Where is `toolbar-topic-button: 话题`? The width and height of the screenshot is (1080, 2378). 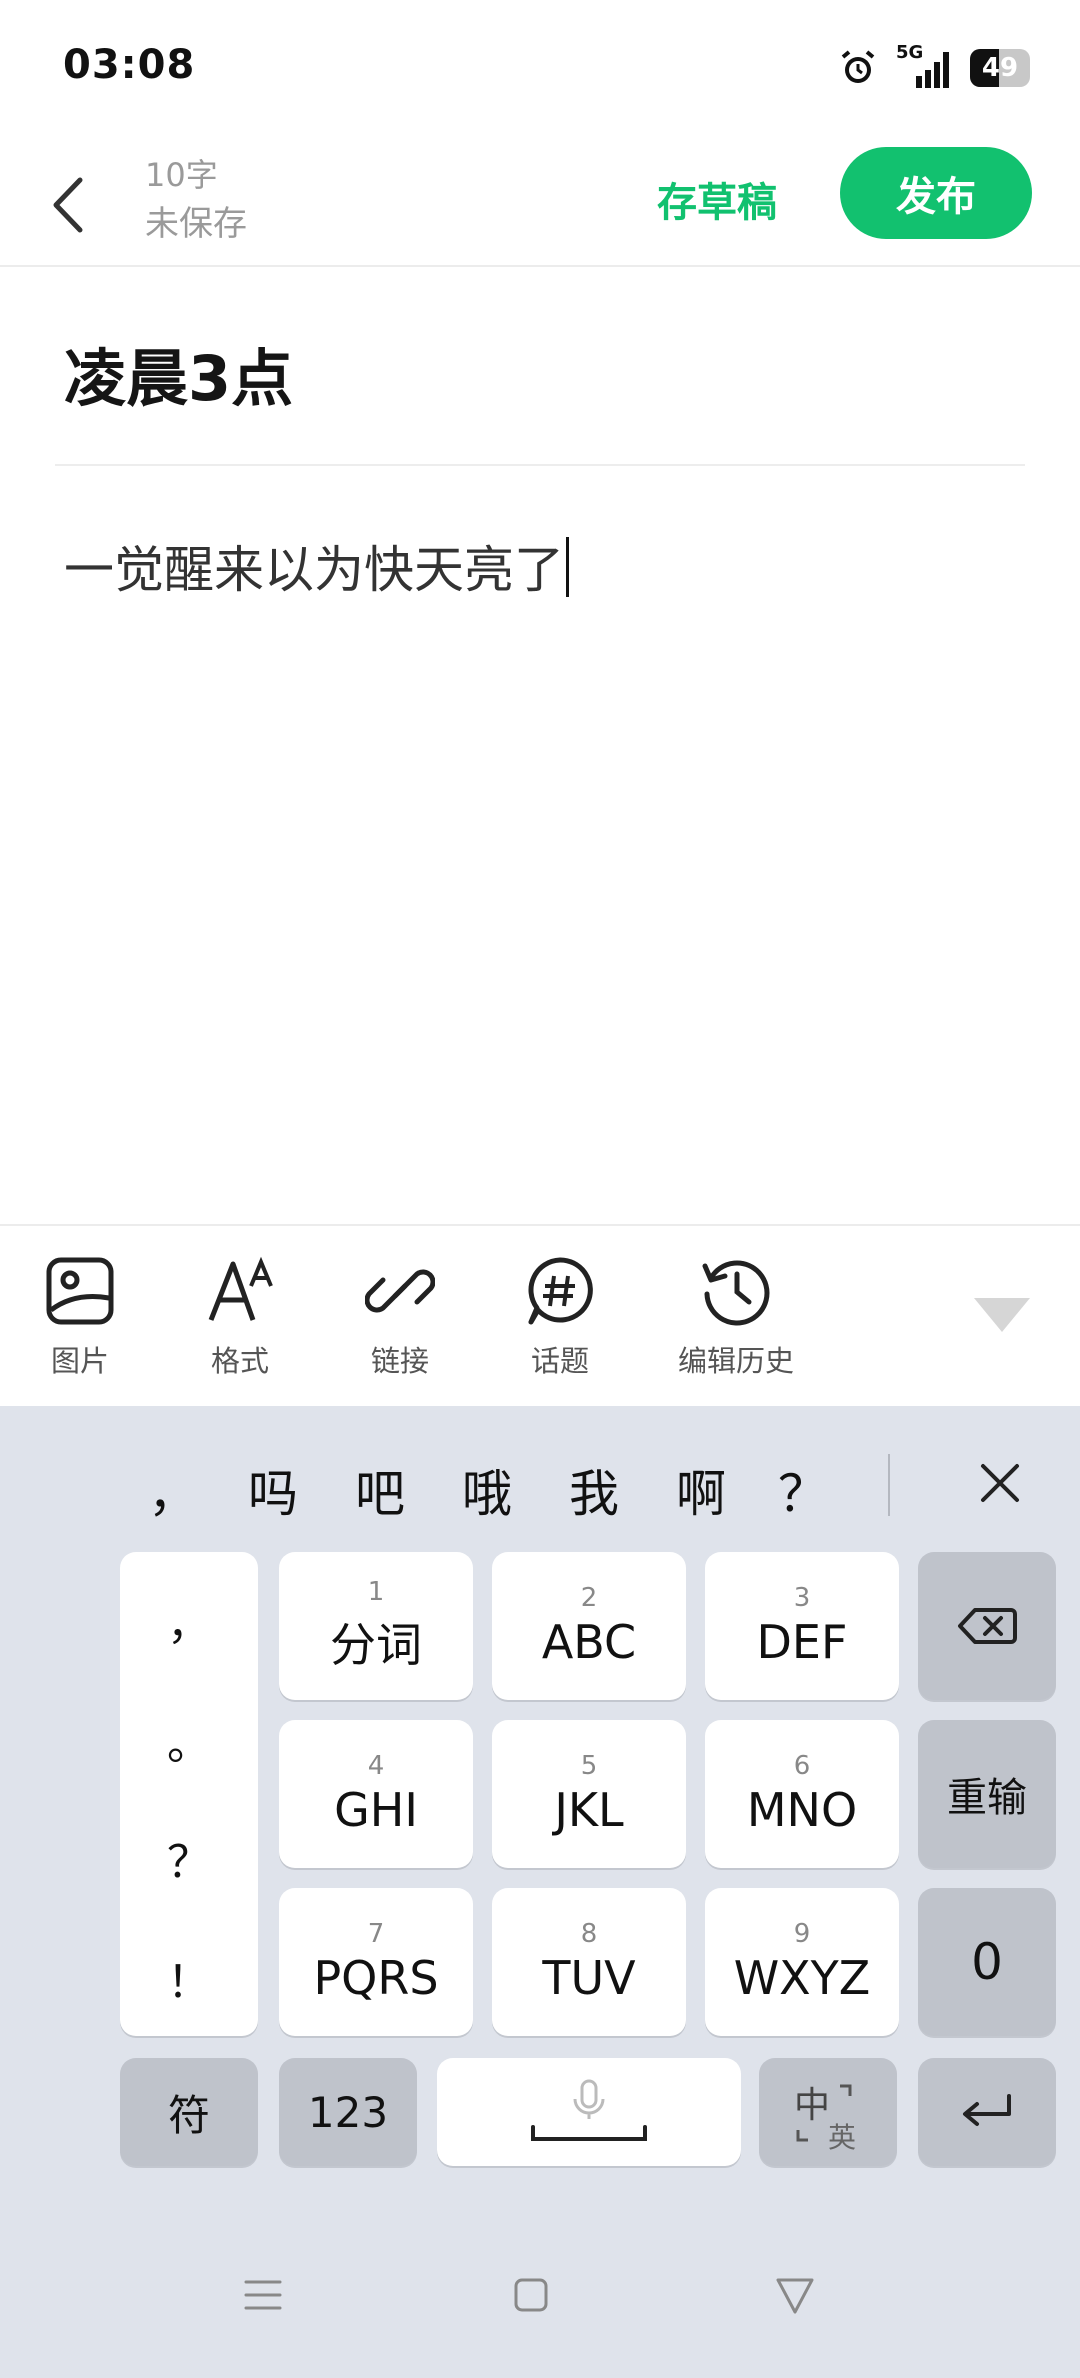
toolbar-topic-button: 话题 is located at coordinates (560, 1318).